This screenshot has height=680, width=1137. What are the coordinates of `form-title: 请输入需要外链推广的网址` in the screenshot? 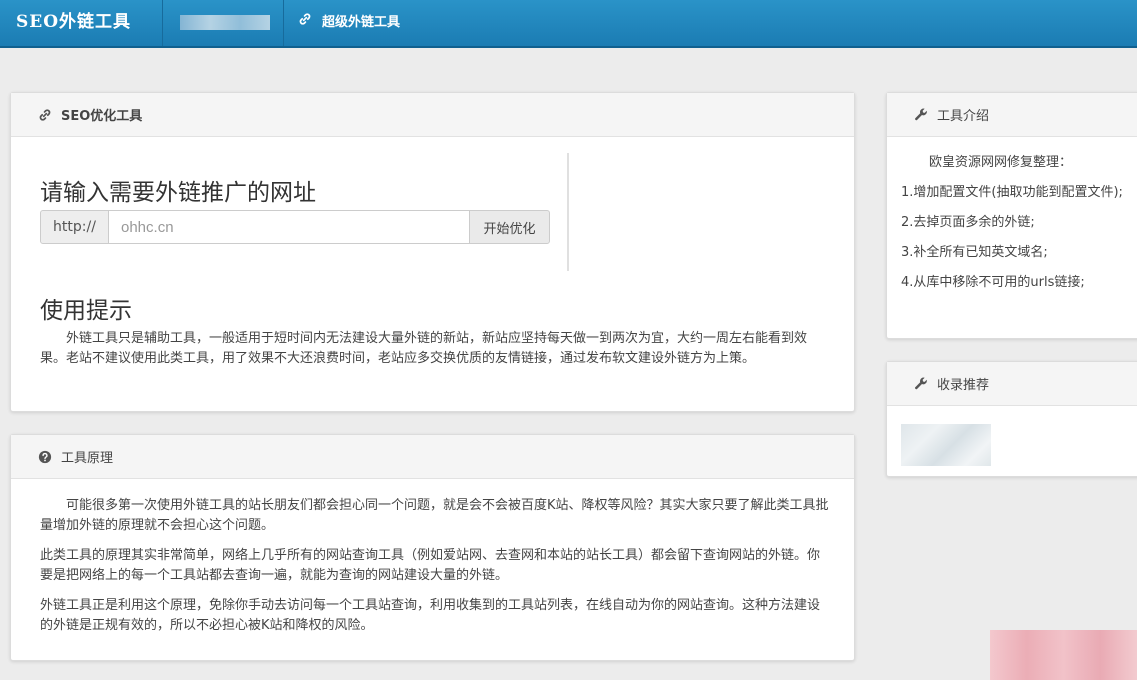 It's located at (178, 193).